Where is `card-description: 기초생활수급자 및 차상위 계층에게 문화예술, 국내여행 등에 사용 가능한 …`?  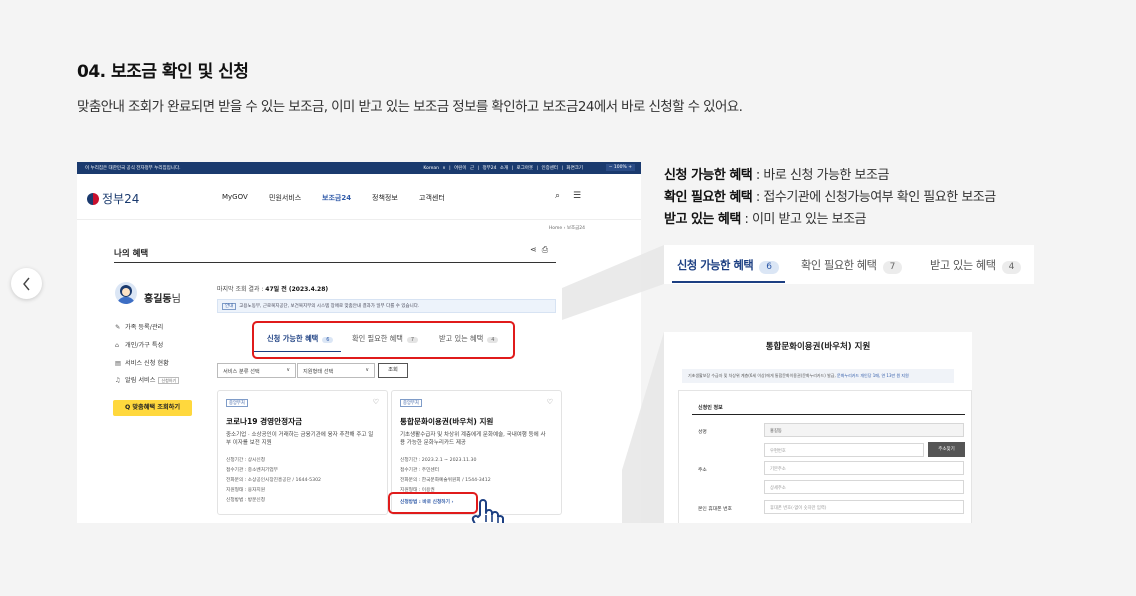 card-description: 기초생활수급자 및 차상위 계층에게 문화예술, 국내여행 등에 사용 가능한 … is located at coordinates (473, 439).